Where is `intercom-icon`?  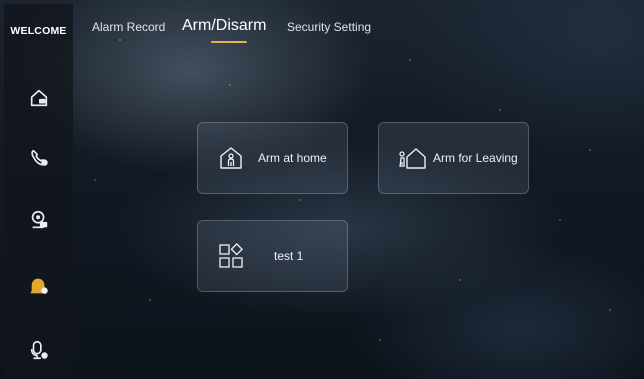 intercom-icon is located at coordinates (39, 350).